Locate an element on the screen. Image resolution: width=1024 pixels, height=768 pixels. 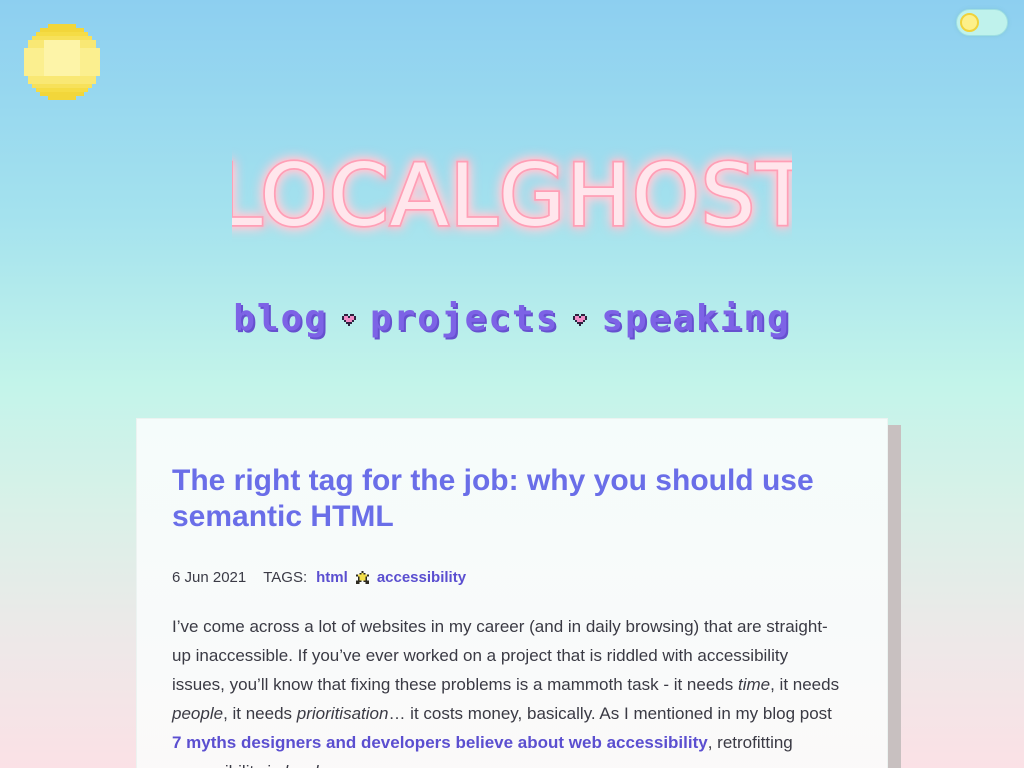
logo-text: LOCALGHOST is located at coordinates (512, 196).